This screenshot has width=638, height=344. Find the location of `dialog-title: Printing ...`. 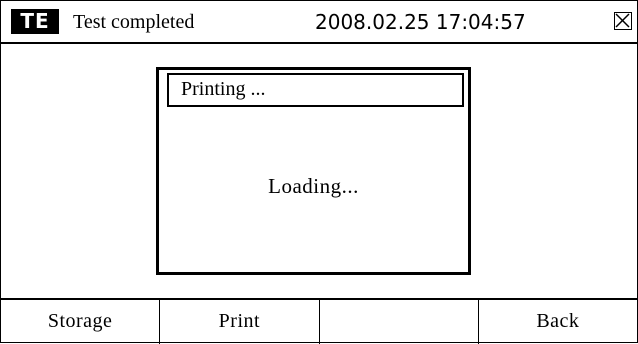

dialog-title: Printing ... is located at coordinates (315, 90).